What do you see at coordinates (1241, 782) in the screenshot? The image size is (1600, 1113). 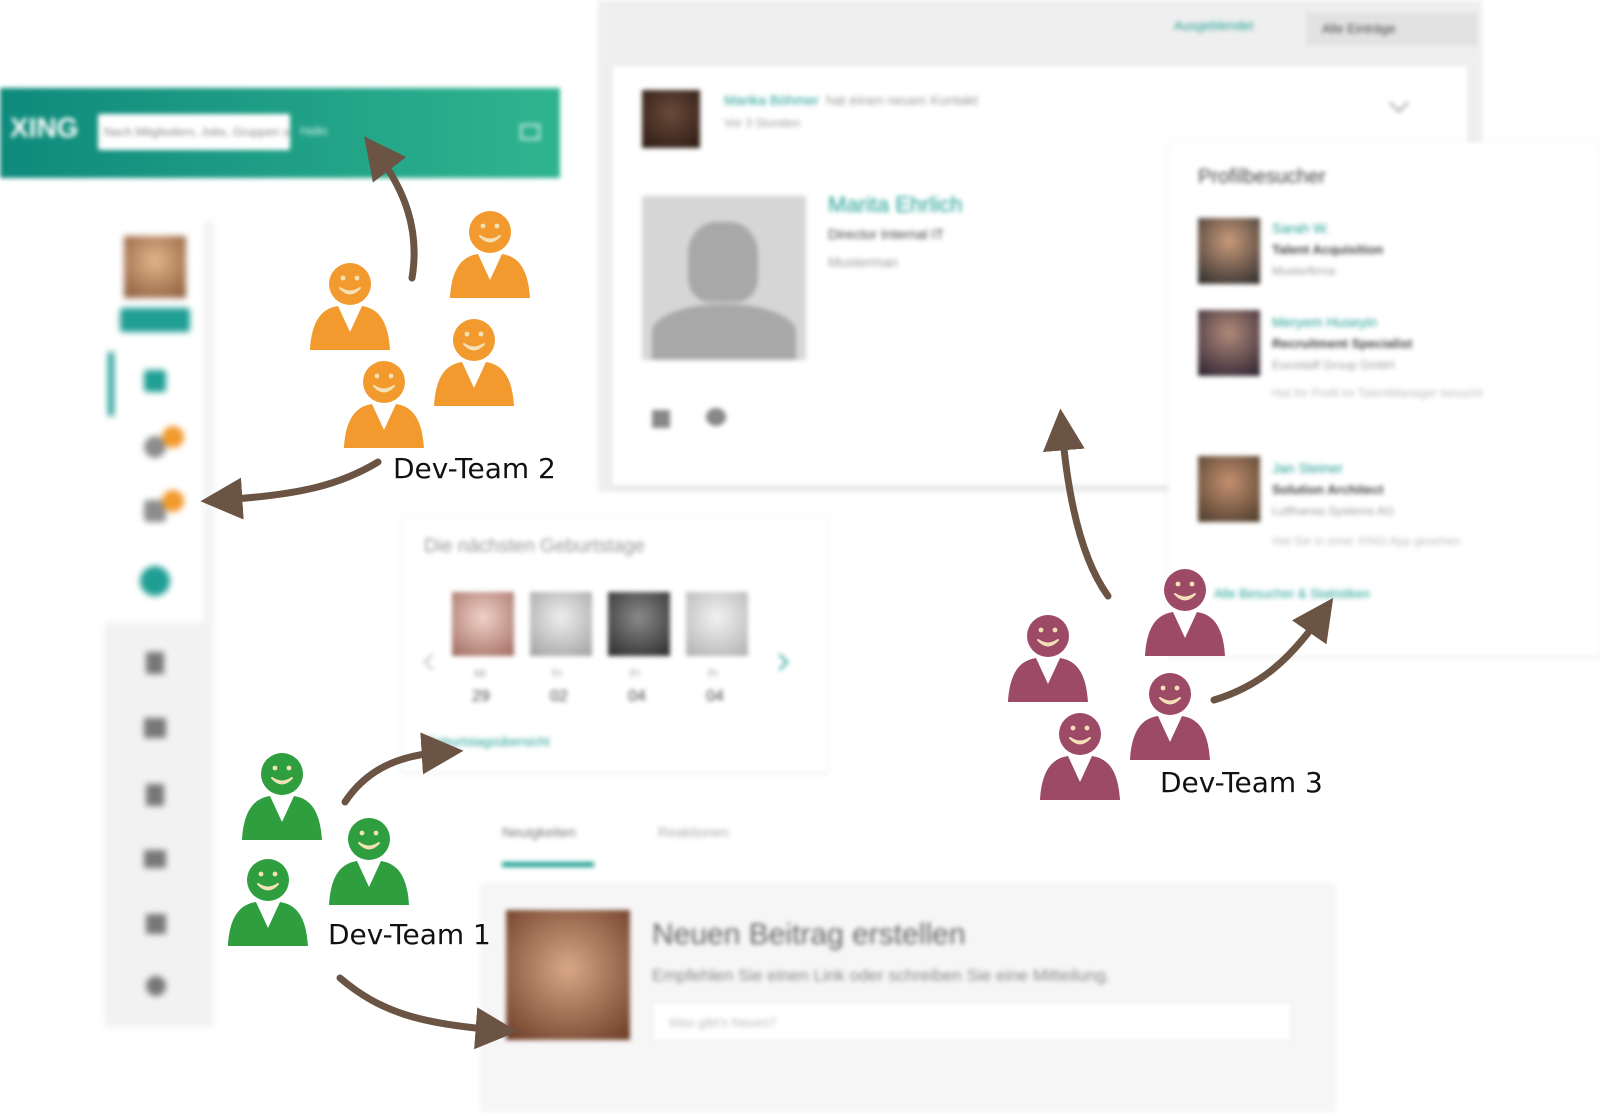 I see `team3-label: Dev-Team 3` at bounding box center [1241, 782].